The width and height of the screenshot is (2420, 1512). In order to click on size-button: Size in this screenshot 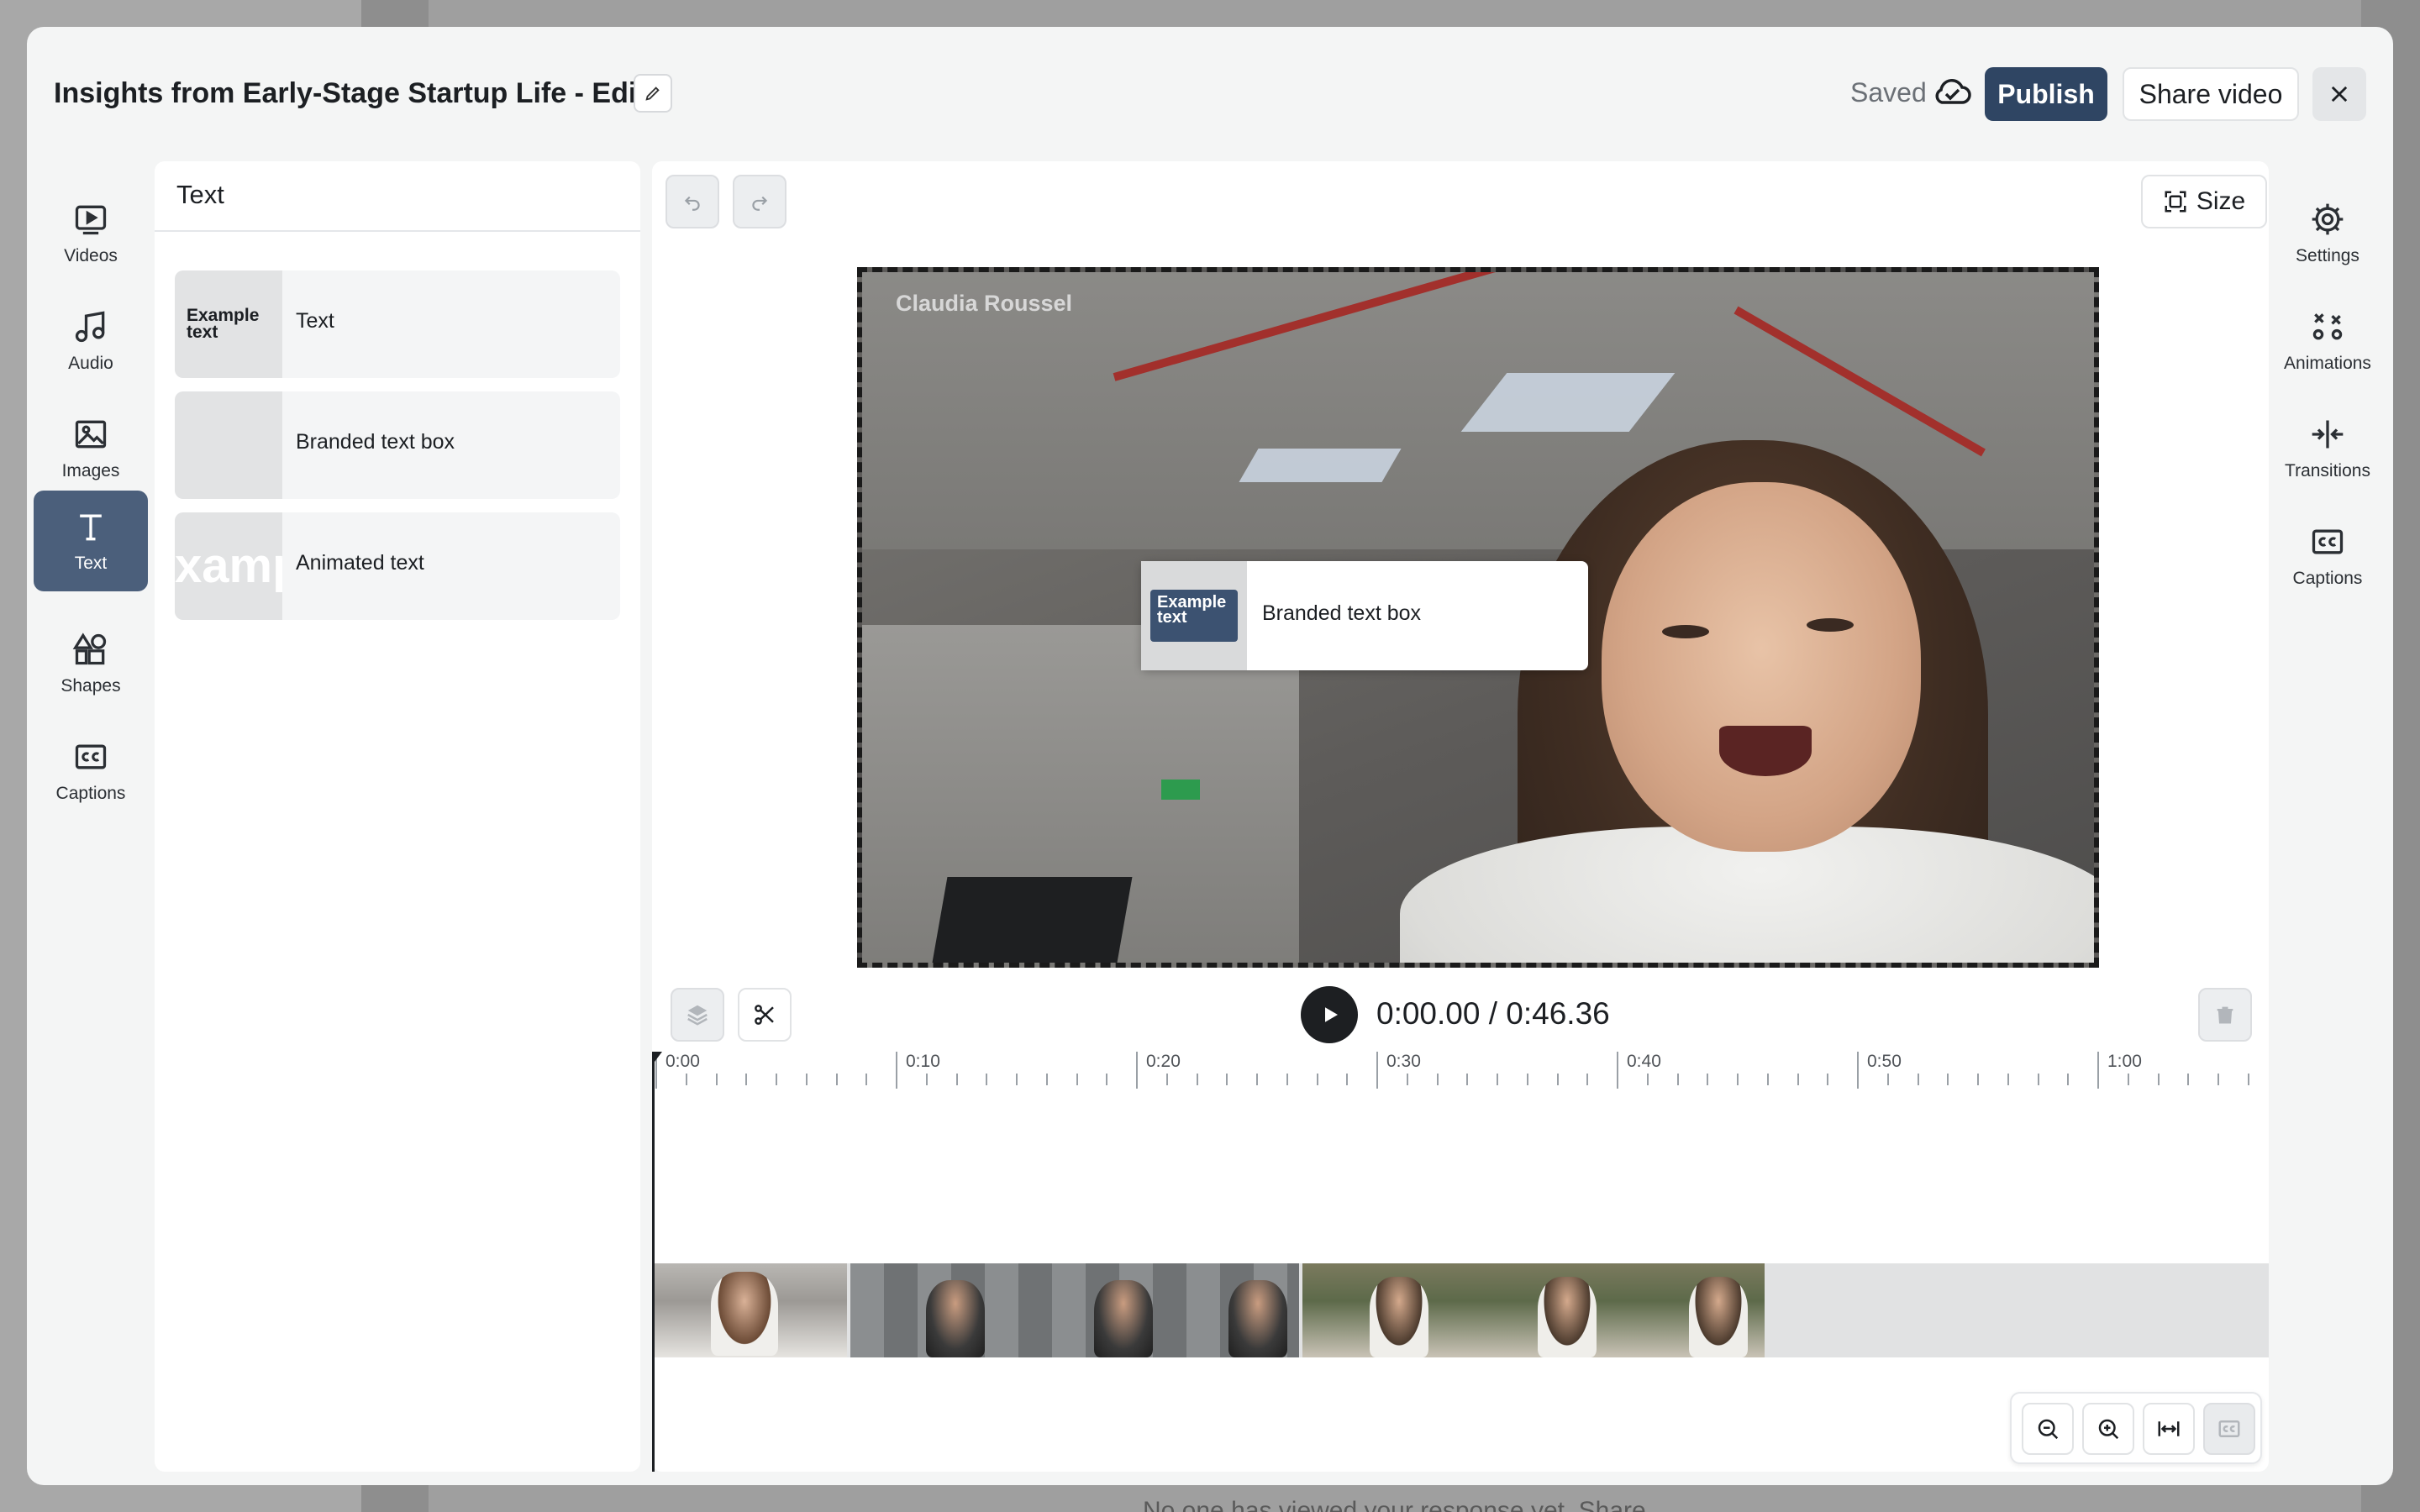, I will do `click(2204, 201)`.